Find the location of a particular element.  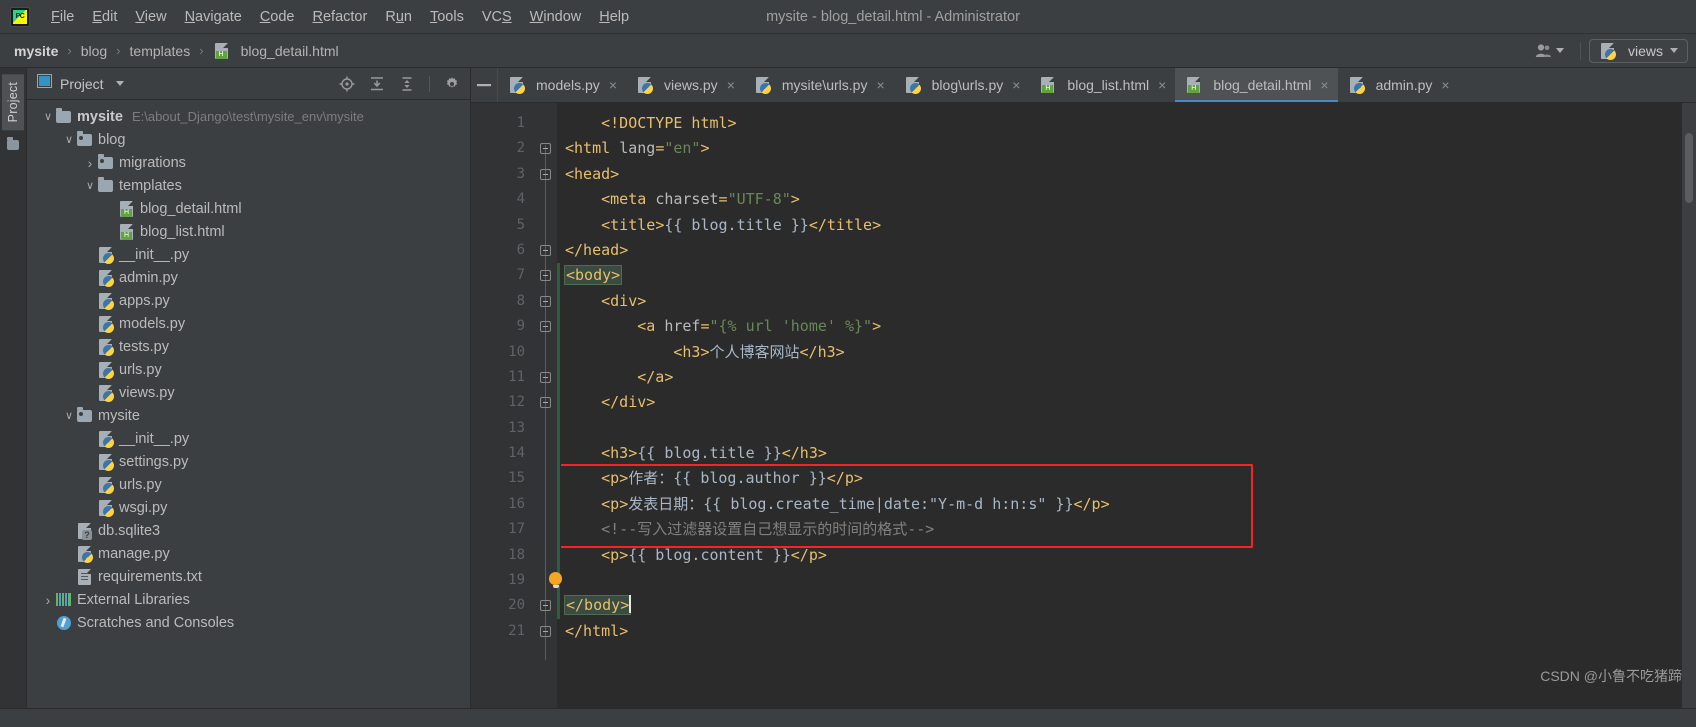

editor-tab-mysite-urls-py: mysite\urls.py × is located at coordinates (819, 85).